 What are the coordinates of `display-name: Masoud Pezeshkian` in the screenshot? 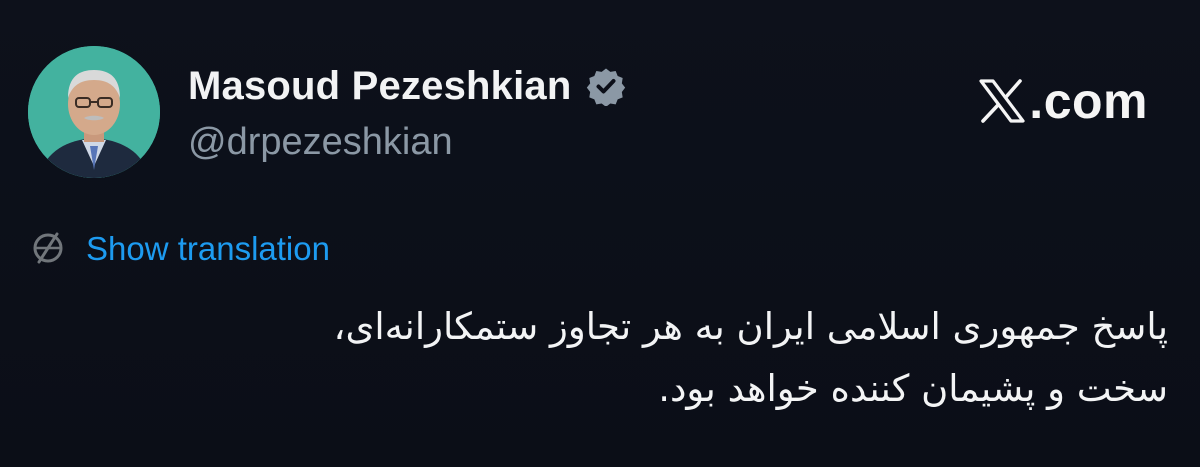 It's located at (380, 86).